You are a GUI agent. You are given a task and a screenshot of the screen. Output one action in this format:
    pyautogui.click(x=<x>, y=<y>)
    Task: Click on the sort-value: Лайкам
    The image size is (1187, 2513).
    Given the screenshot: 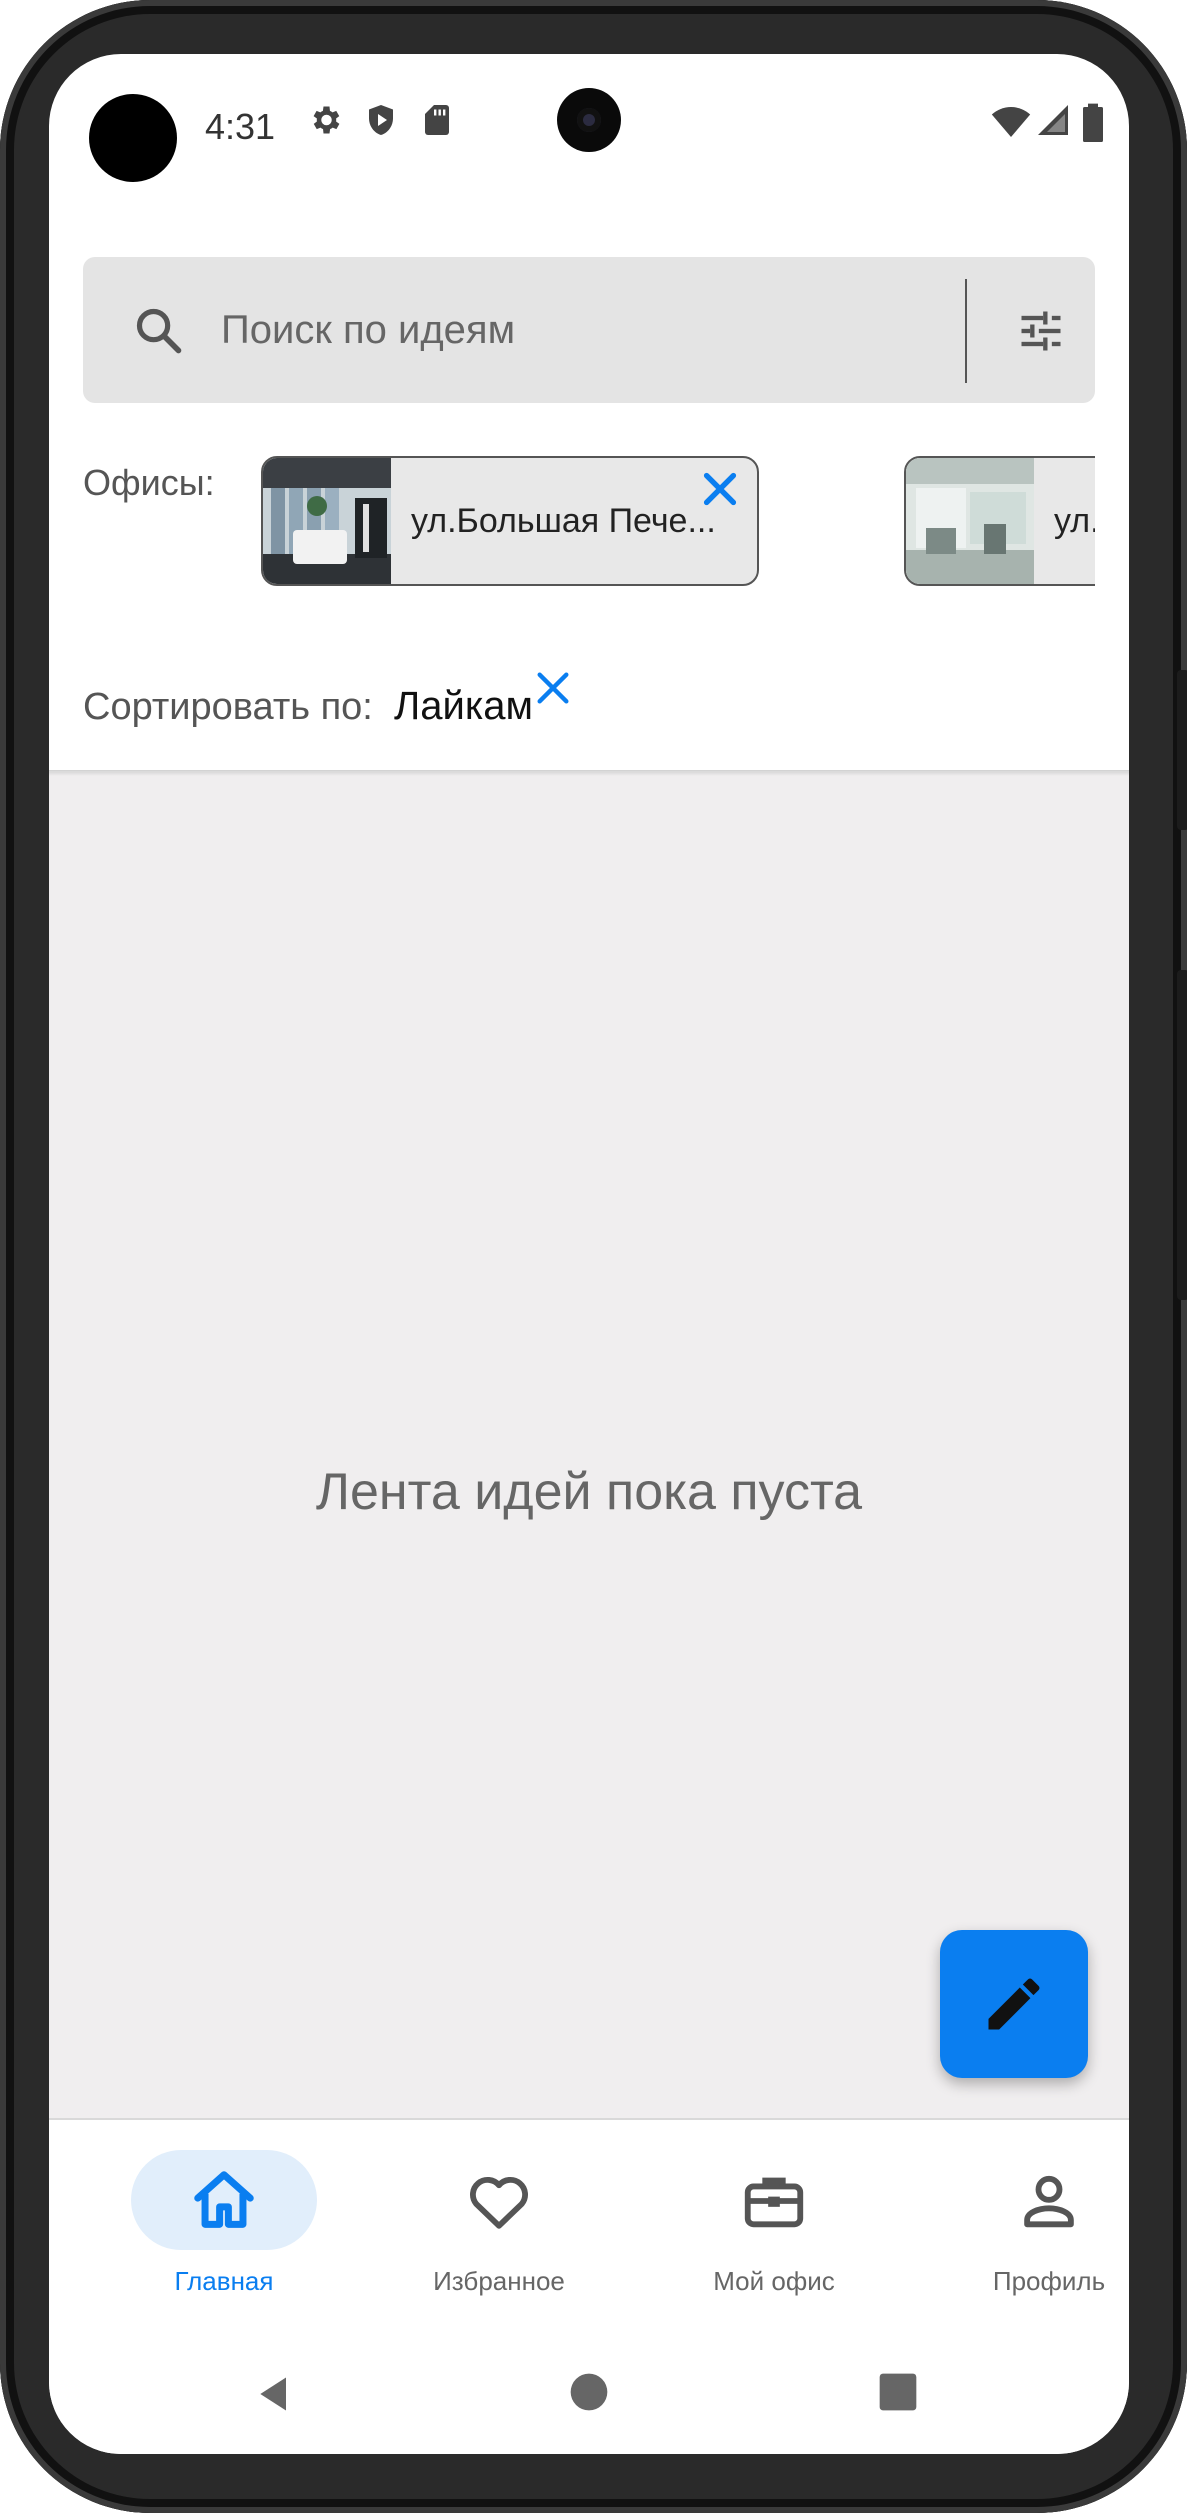 What is the action you would take?
    pyautogui.click(x=463, y=706)
    